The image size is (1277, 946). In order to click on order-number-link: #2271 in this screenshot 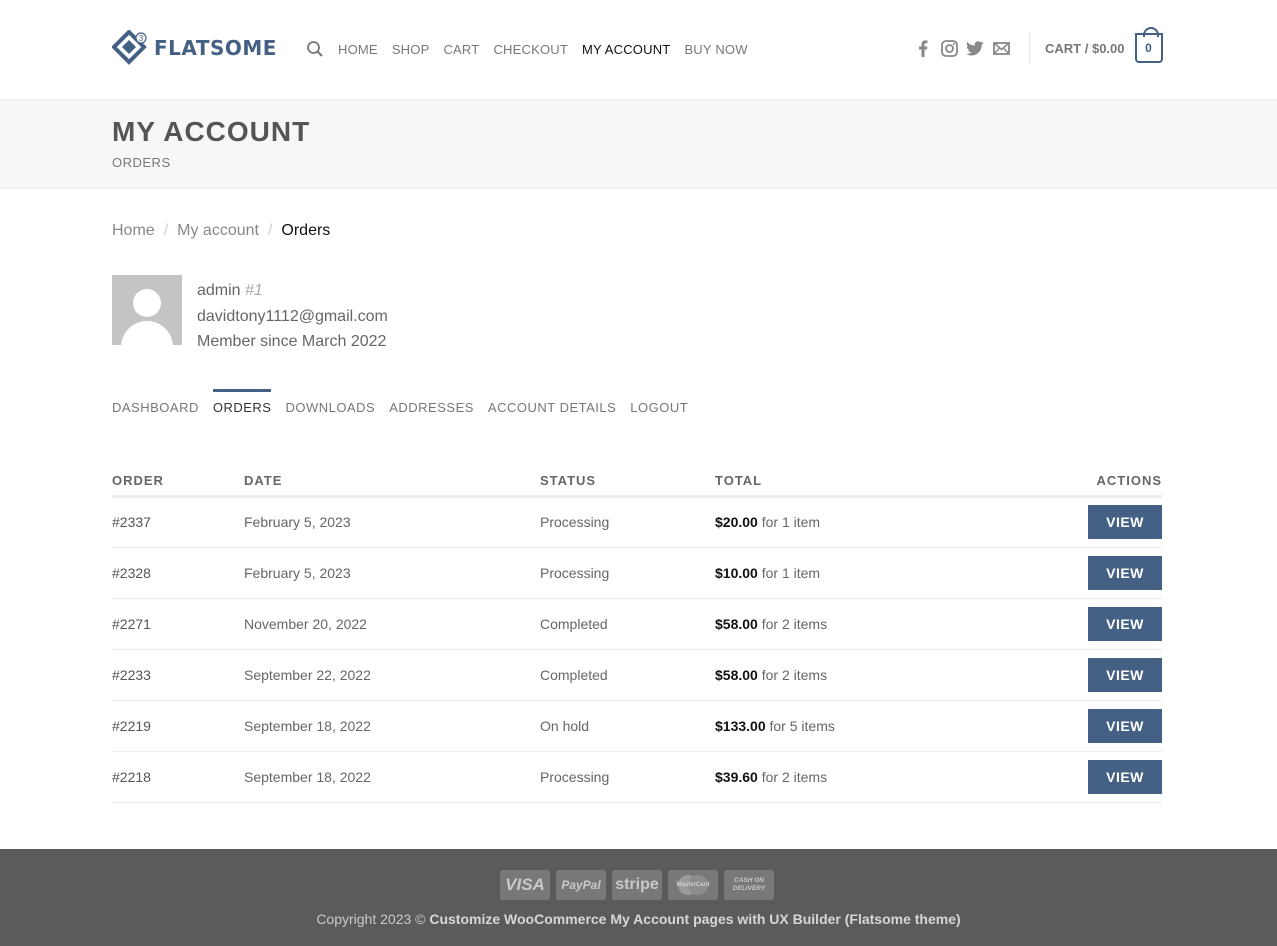, I will do `click(178, 624)`.